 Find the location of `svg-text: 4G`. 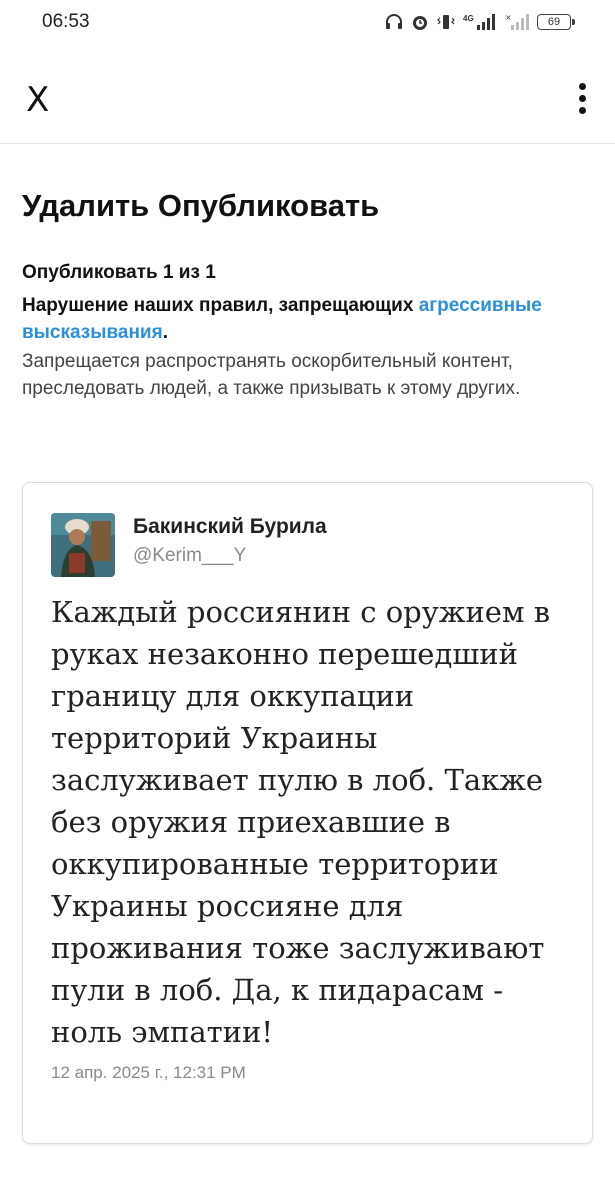

svg-text: 4G is located at coordinates (468, 18).